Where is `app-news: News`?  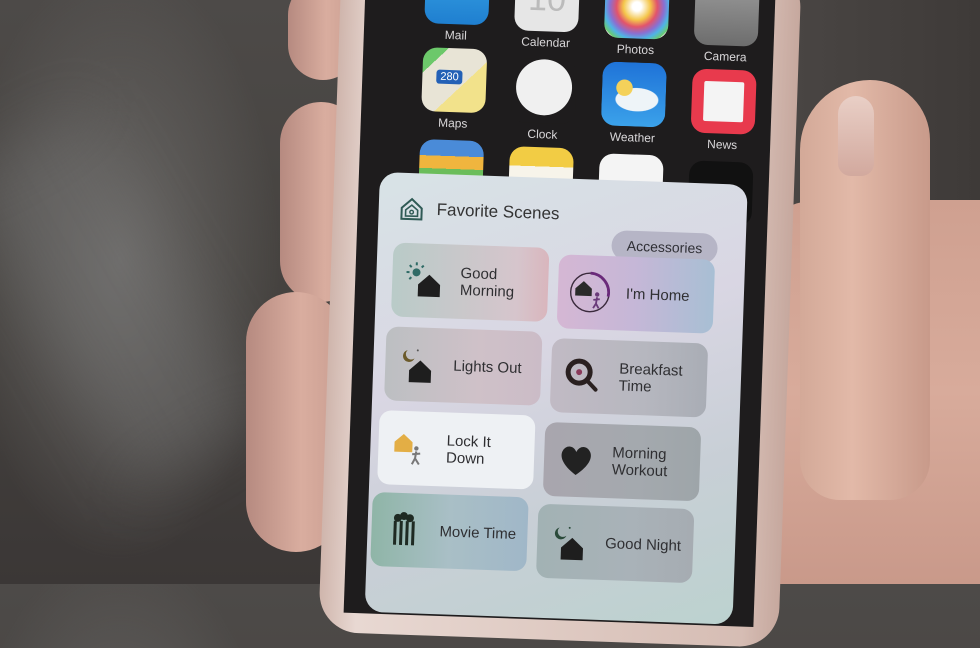
app-news: News is located at coordinates (723, 111).